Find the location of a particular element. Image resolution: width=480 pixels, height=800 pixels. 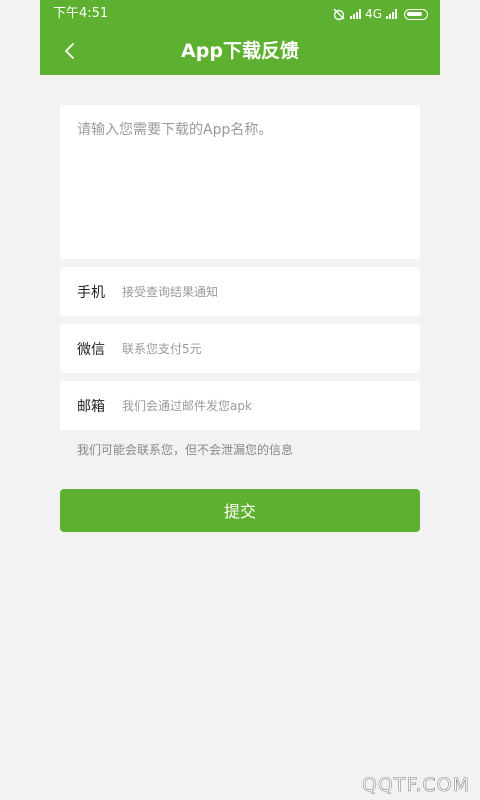

nav-bar: App下载反馈 is located at coordinates (240, 51).